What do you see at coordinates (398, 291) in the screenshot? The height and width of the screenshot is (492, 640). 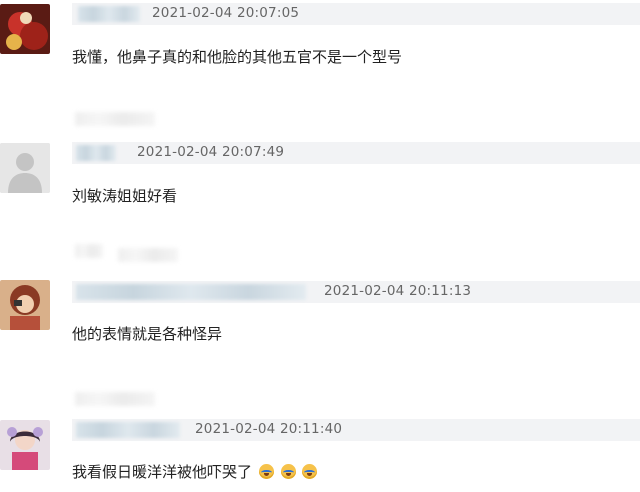 I see `timestamp: 2021-02-04 20:11:13` at bounding box center [398, 291].